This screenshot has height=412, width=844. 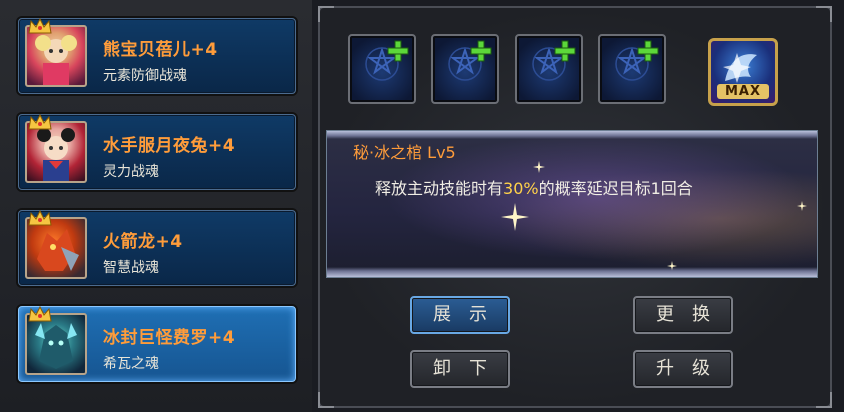 I want to click on roster-type: 元素防御战魂, so click(x=145, y=76).